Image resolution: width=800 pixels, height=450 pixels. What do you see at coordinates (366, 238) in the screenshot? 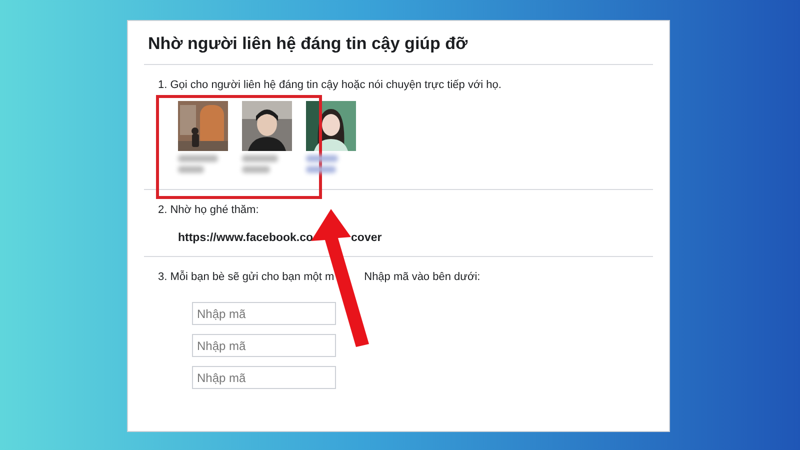
I see `url-text: cover` at bounding box center [366, 238].